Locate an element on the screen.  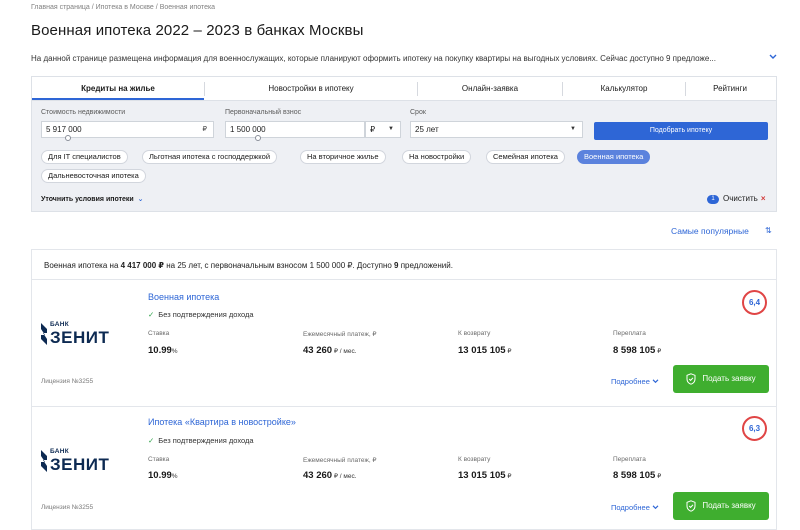
monthly-label: Ежемесячный платеж, ₽ is located at coordinates (340, 334).